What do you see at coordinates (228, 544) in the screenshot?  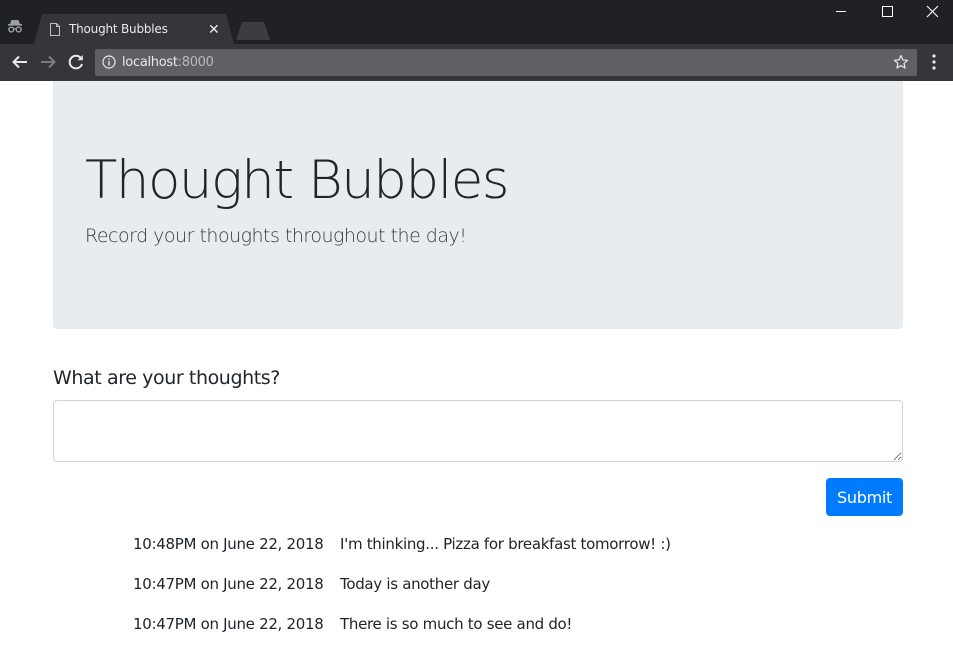 I see `thought-timestamp: 10:48PM on June 22, 2018` at bounding box center [228, 544].